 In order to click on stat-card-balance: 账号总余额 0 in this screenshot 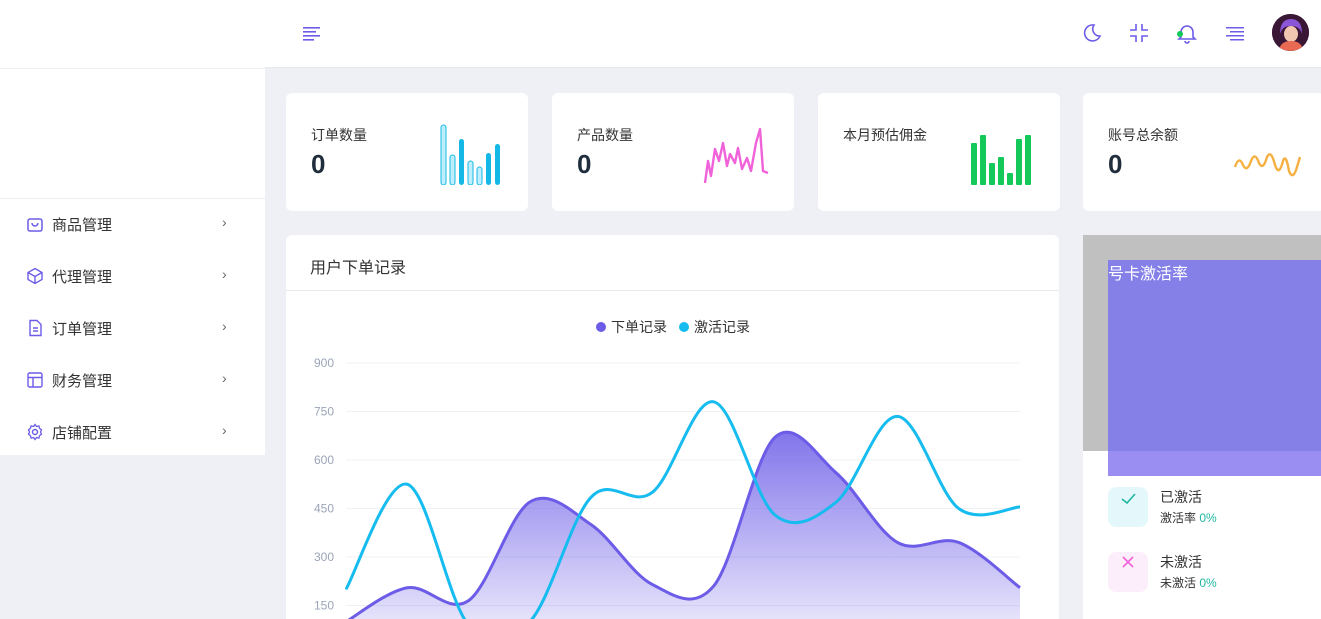, I will do `click(1202, 152)`.